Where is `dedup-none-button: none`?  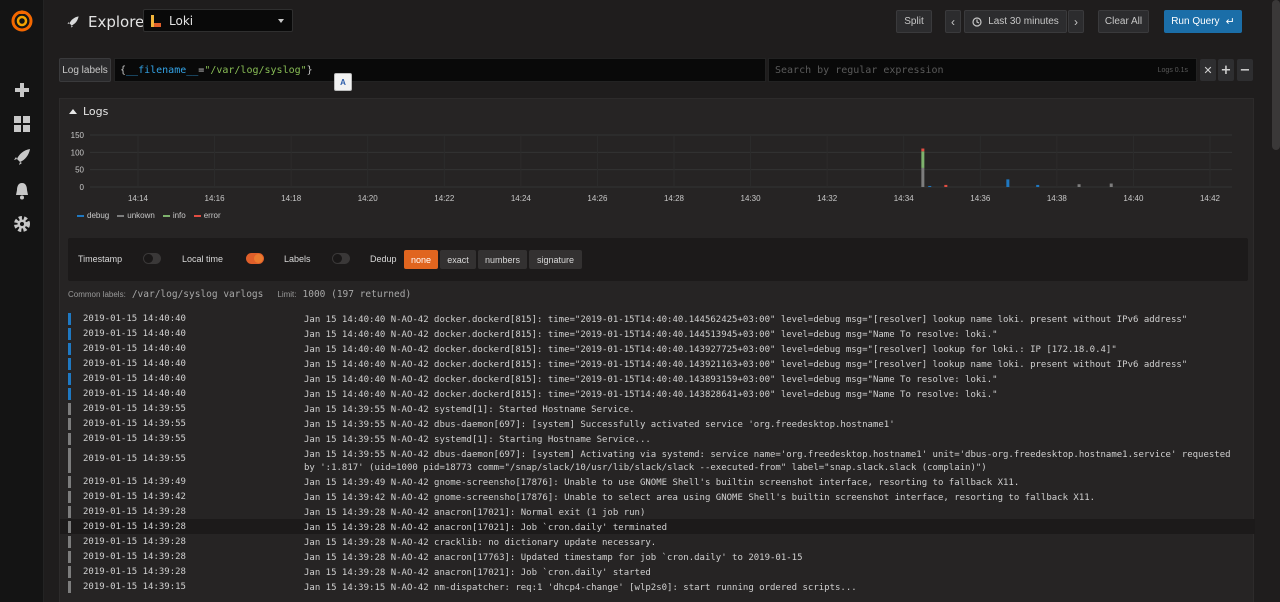 dedup-none-button: none is located at coordinates (421, 259).